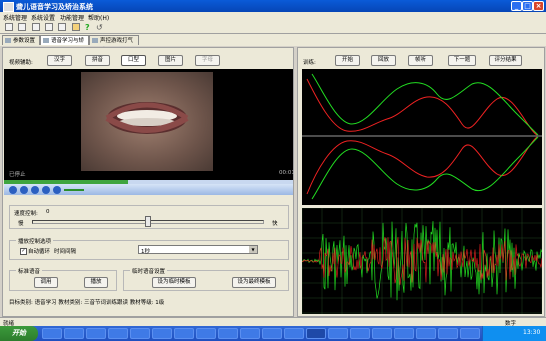 Image resolution: width=546 pixels, height=341 pixels. I want to click on interval-select: 1秒 ▼, so click(198, 250).